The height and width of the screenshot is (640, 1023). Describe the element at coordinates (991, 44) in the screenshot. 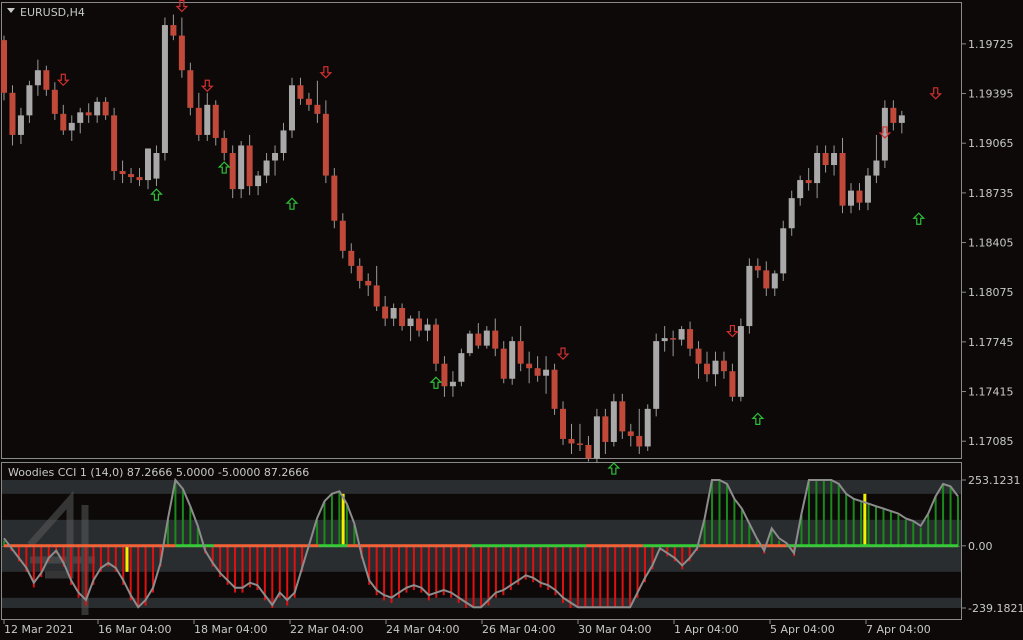

I see `price-tick-label: 1.19725` at that location.